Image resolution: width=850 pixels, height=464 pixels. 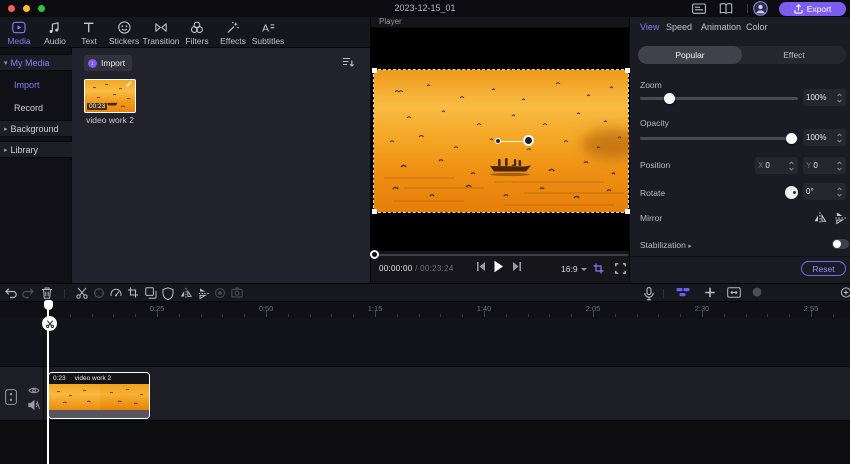 I want to click on reset-button: Reset, so click(x=823, y=268).